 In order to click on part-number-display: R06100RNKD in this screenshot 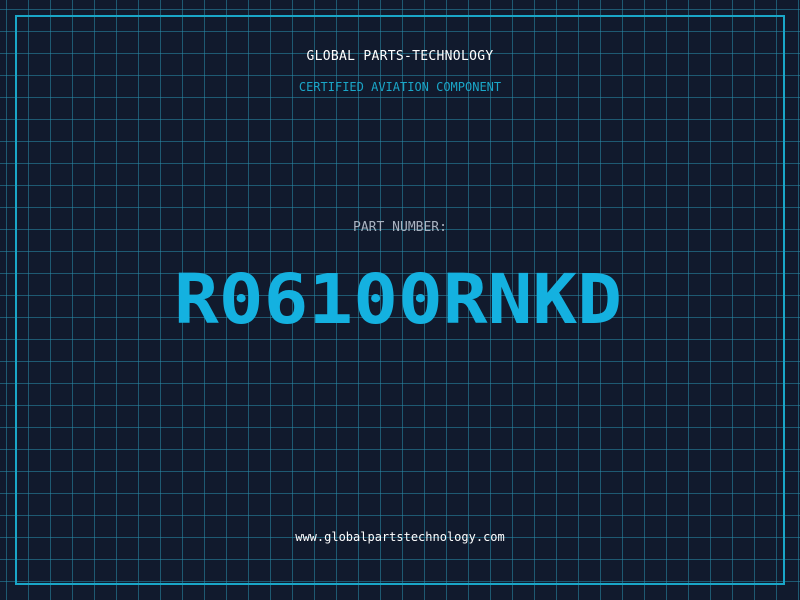, I will do `click(398, 300)`.